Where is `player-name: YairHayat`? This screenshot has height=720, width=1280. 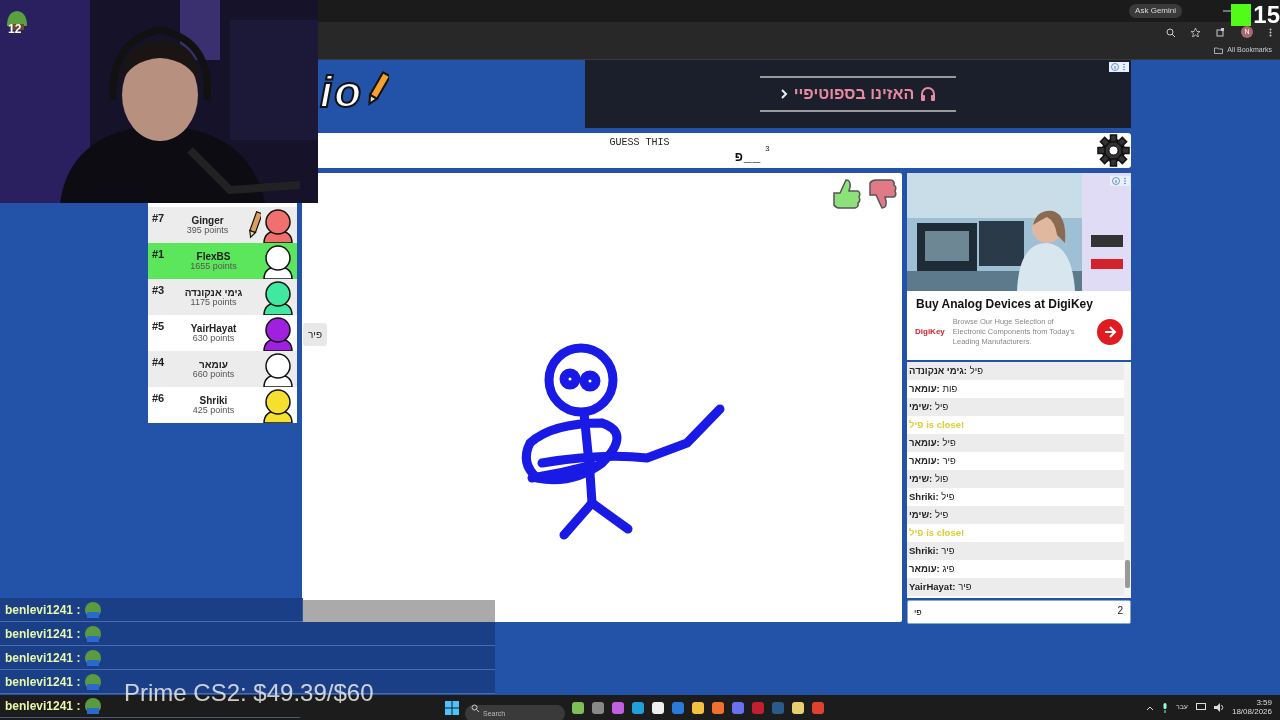
player-name: YairHayat is located at coordinates (213, 328).